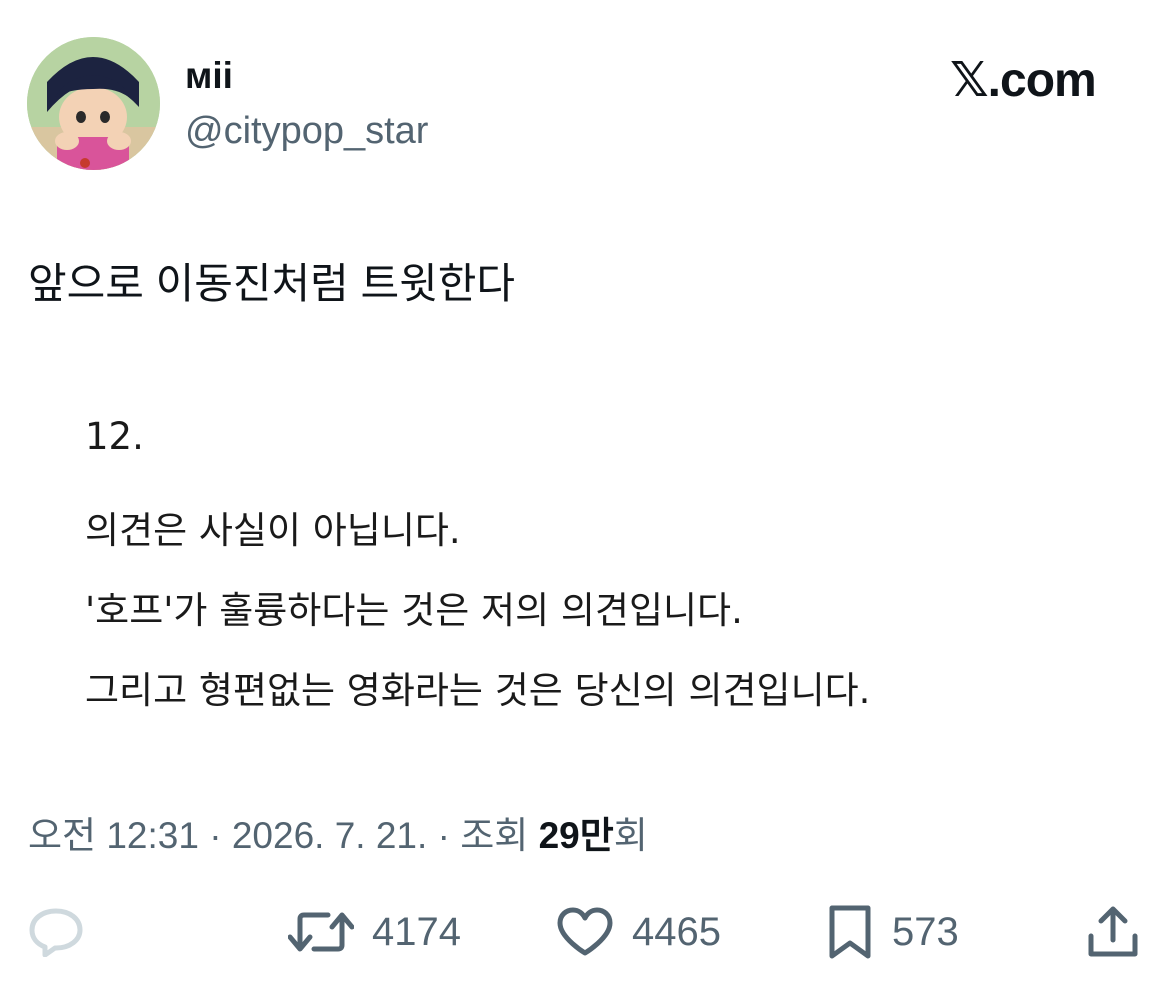  I want to click on retweet-button: 4174, so click(374, 932).